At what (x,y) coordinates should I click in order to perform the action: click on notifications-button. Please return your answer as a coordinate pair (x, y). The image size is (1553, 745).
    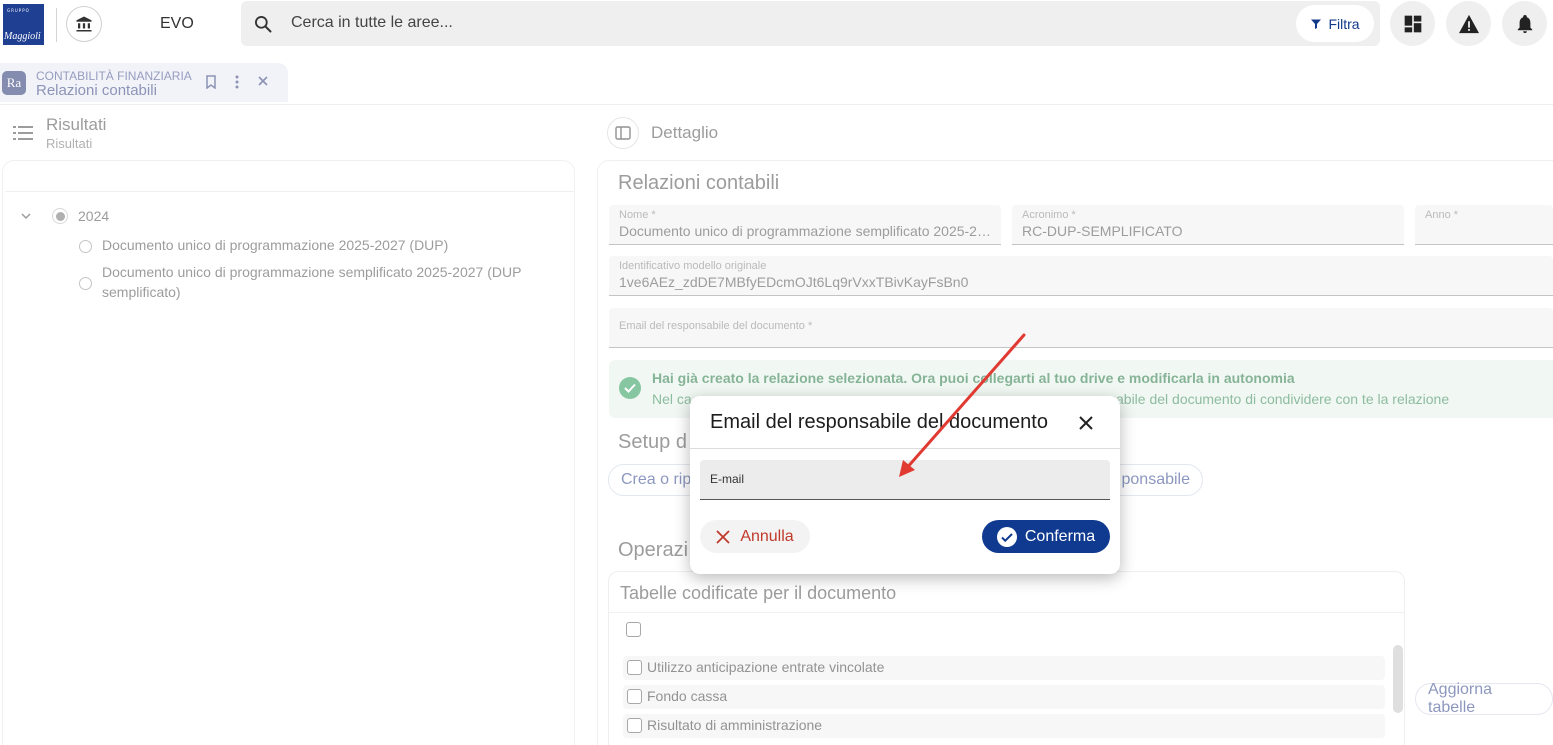
    Looking at the image, I should click on (1524, 23).